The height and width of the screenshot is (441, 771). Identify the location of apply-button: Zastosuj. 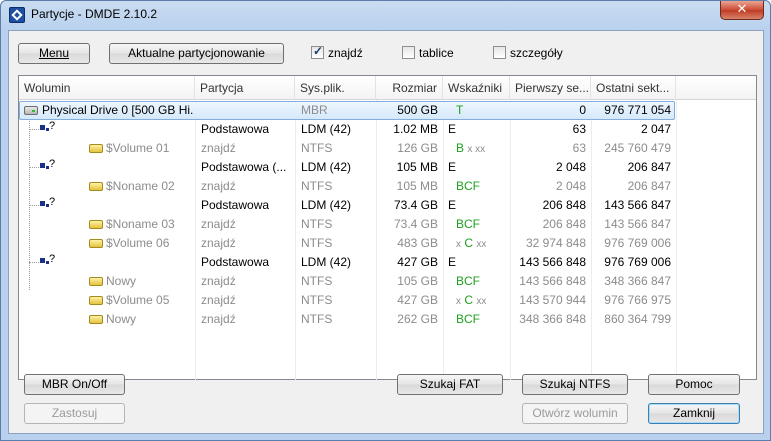
(74, 413).